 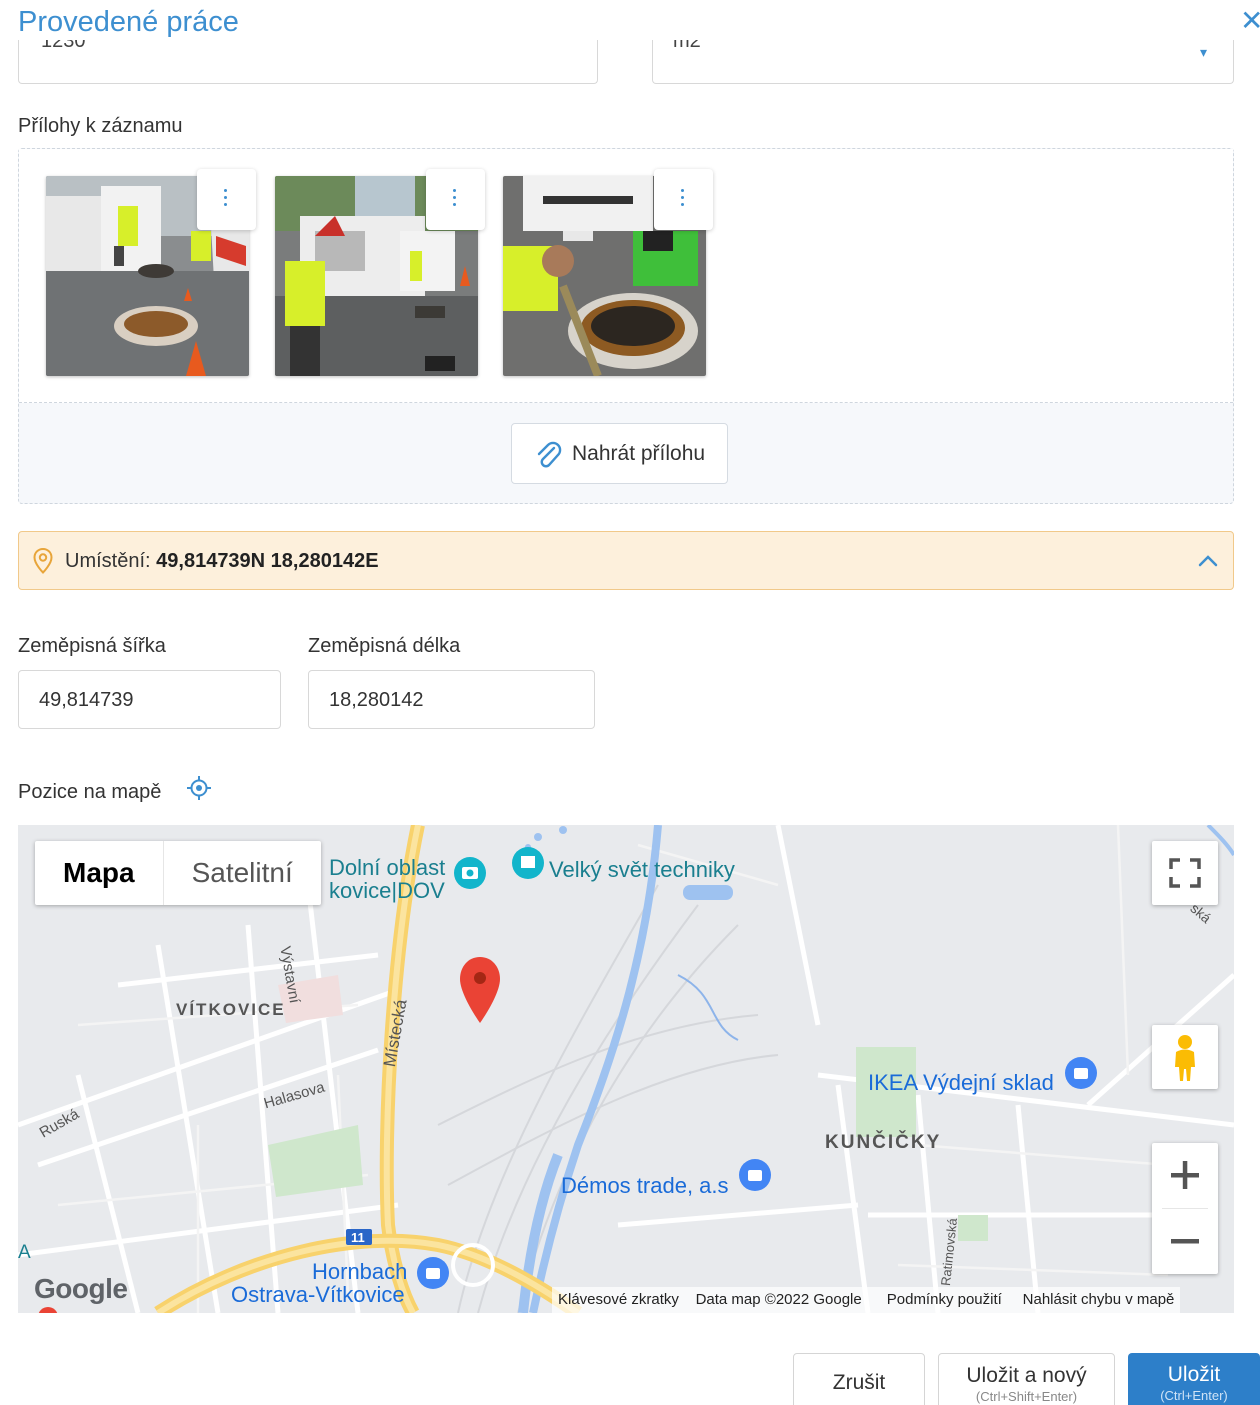 I want to click on upload-attachment-label: Nahrát přílohu, so click(x=639, y=453).